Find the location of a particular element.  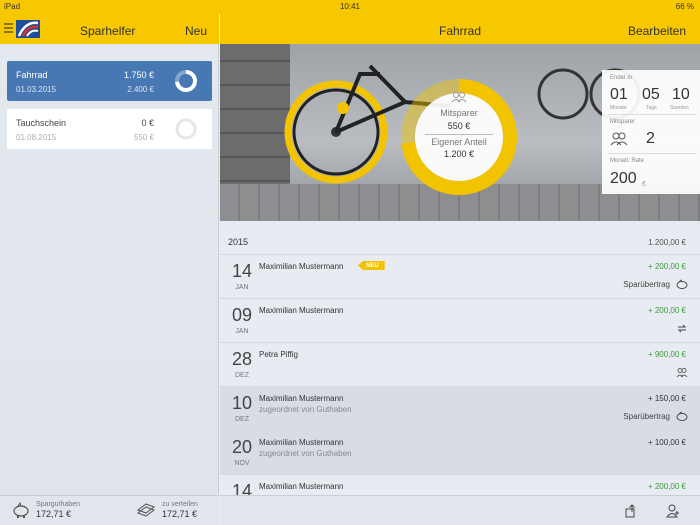

add-person-icon is located at coordinates (673, 511).